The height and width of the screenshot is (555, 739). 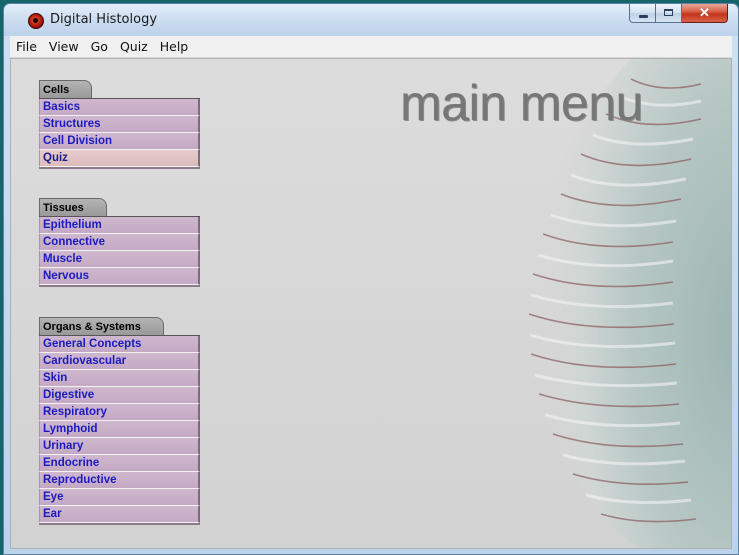 What do you see at coordinates (119, 514) in the screenshot?
I see `nav-ear: Ear` at bounding box center [119, 514].